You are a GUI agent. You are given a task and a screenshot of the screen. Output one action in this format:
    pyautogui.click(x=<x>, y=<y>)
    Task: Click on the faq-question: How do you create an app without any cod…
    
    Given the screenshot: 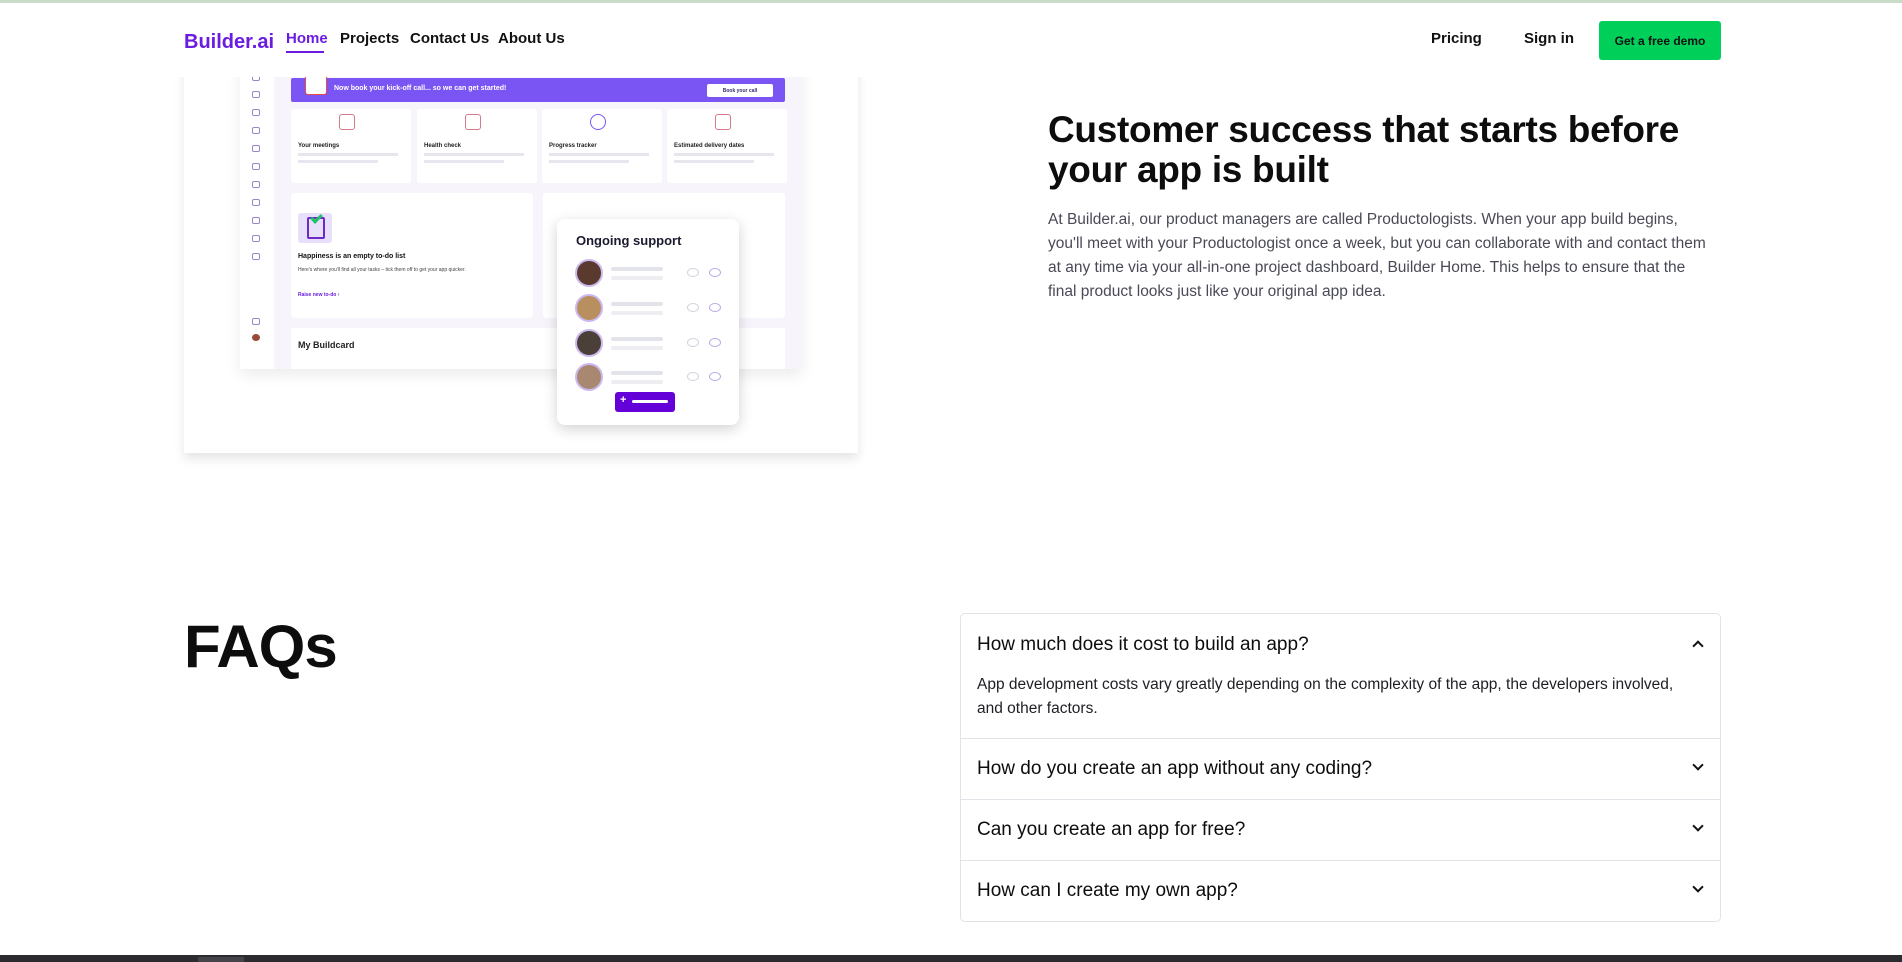 What is the action you would take?
    pyautogui.click(x=1174, y=769)
    